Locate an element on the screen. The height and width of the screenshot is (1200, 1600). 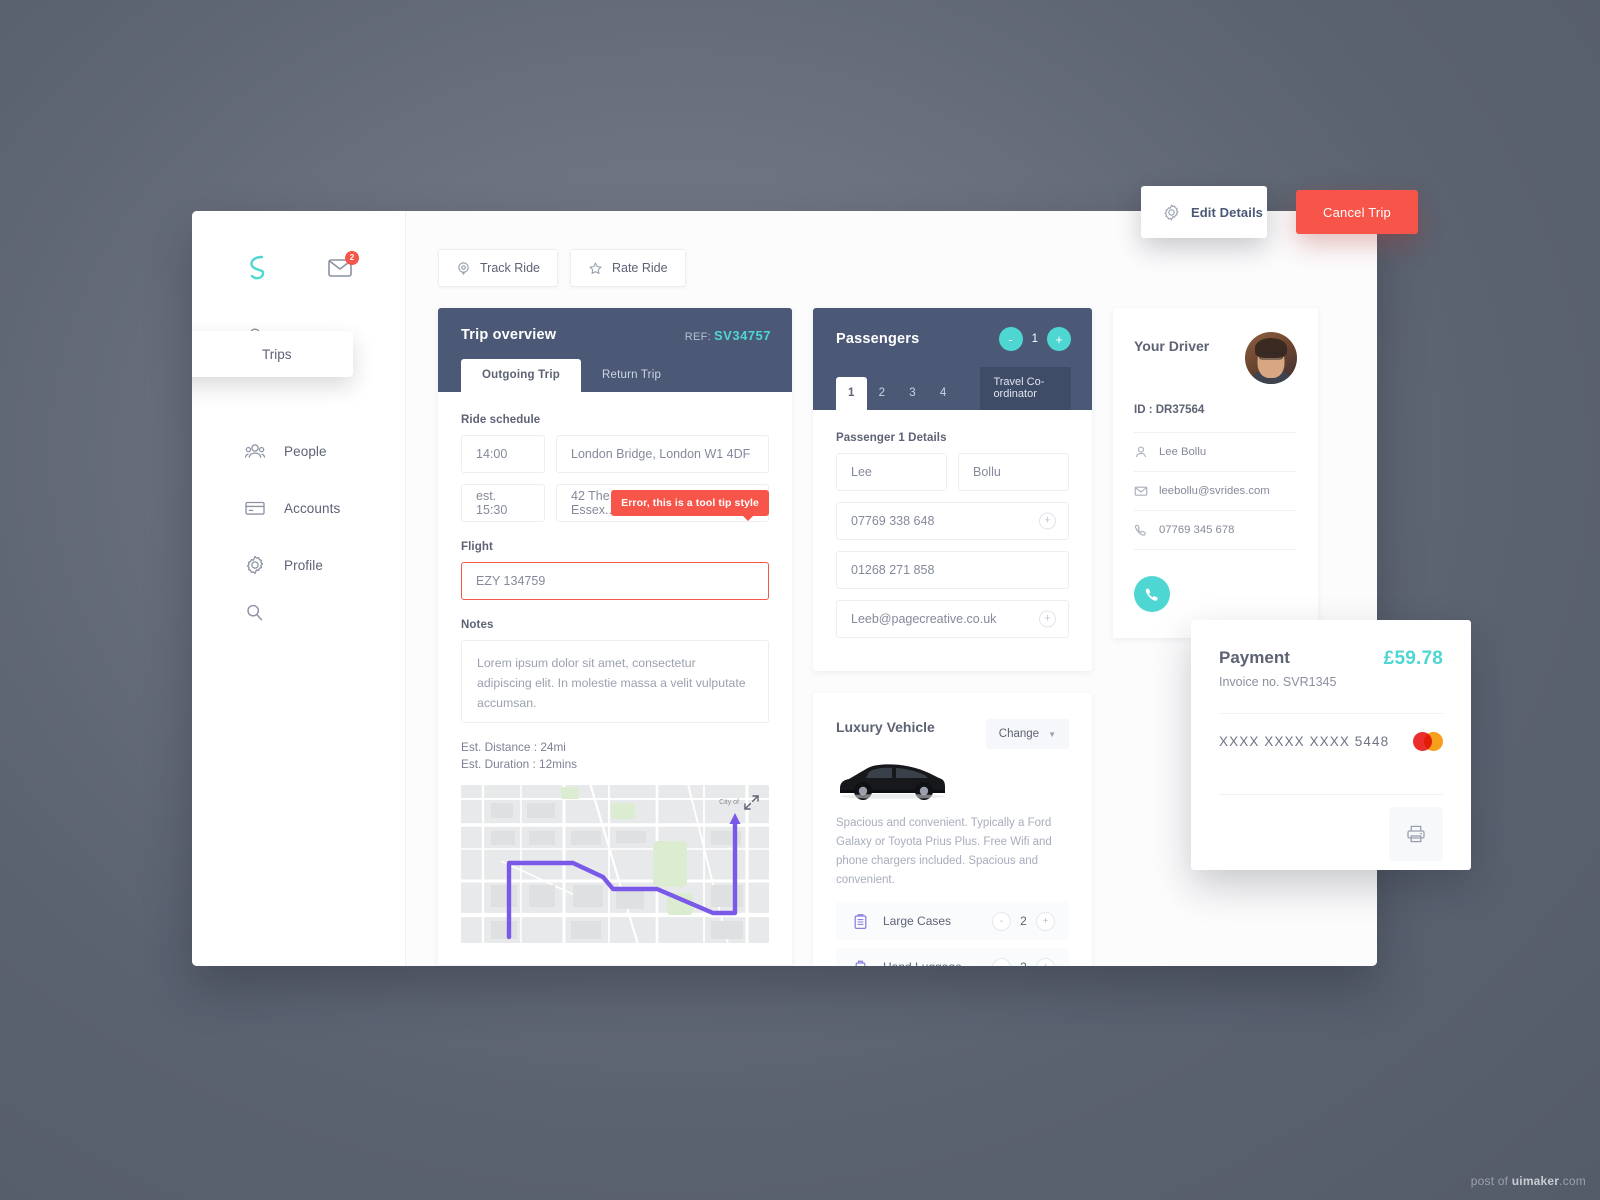
tab-passenger-2: 2 is located at coordinates (882, 393).